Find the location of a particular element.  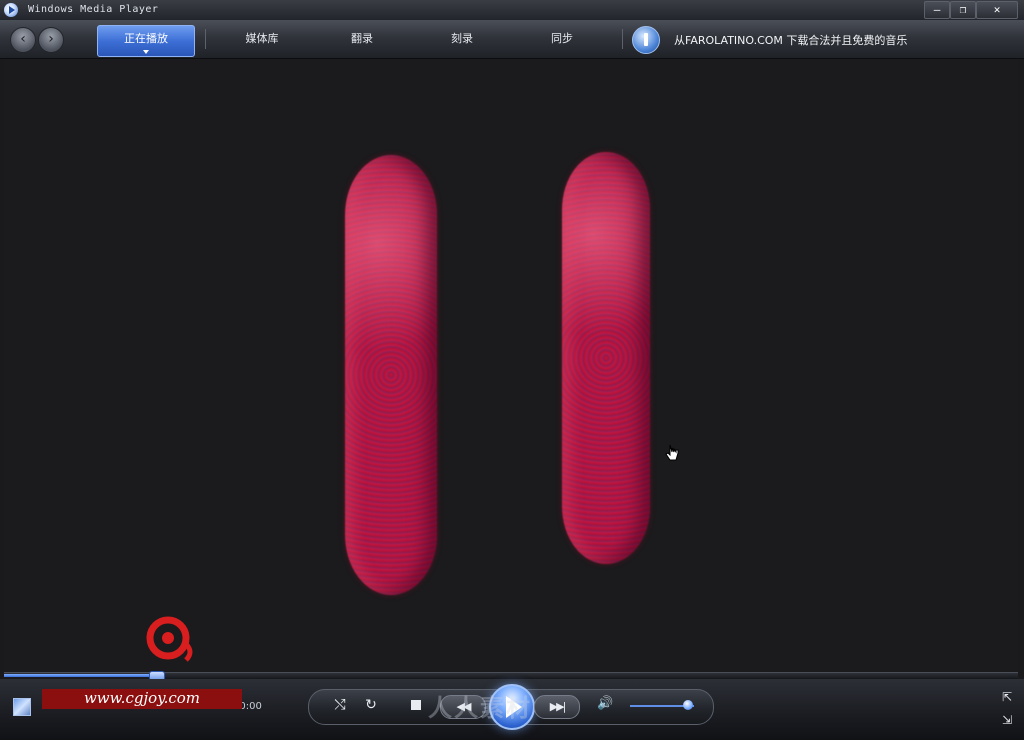

watermark-center: 人人素材 is located at coordinates (480, 708).